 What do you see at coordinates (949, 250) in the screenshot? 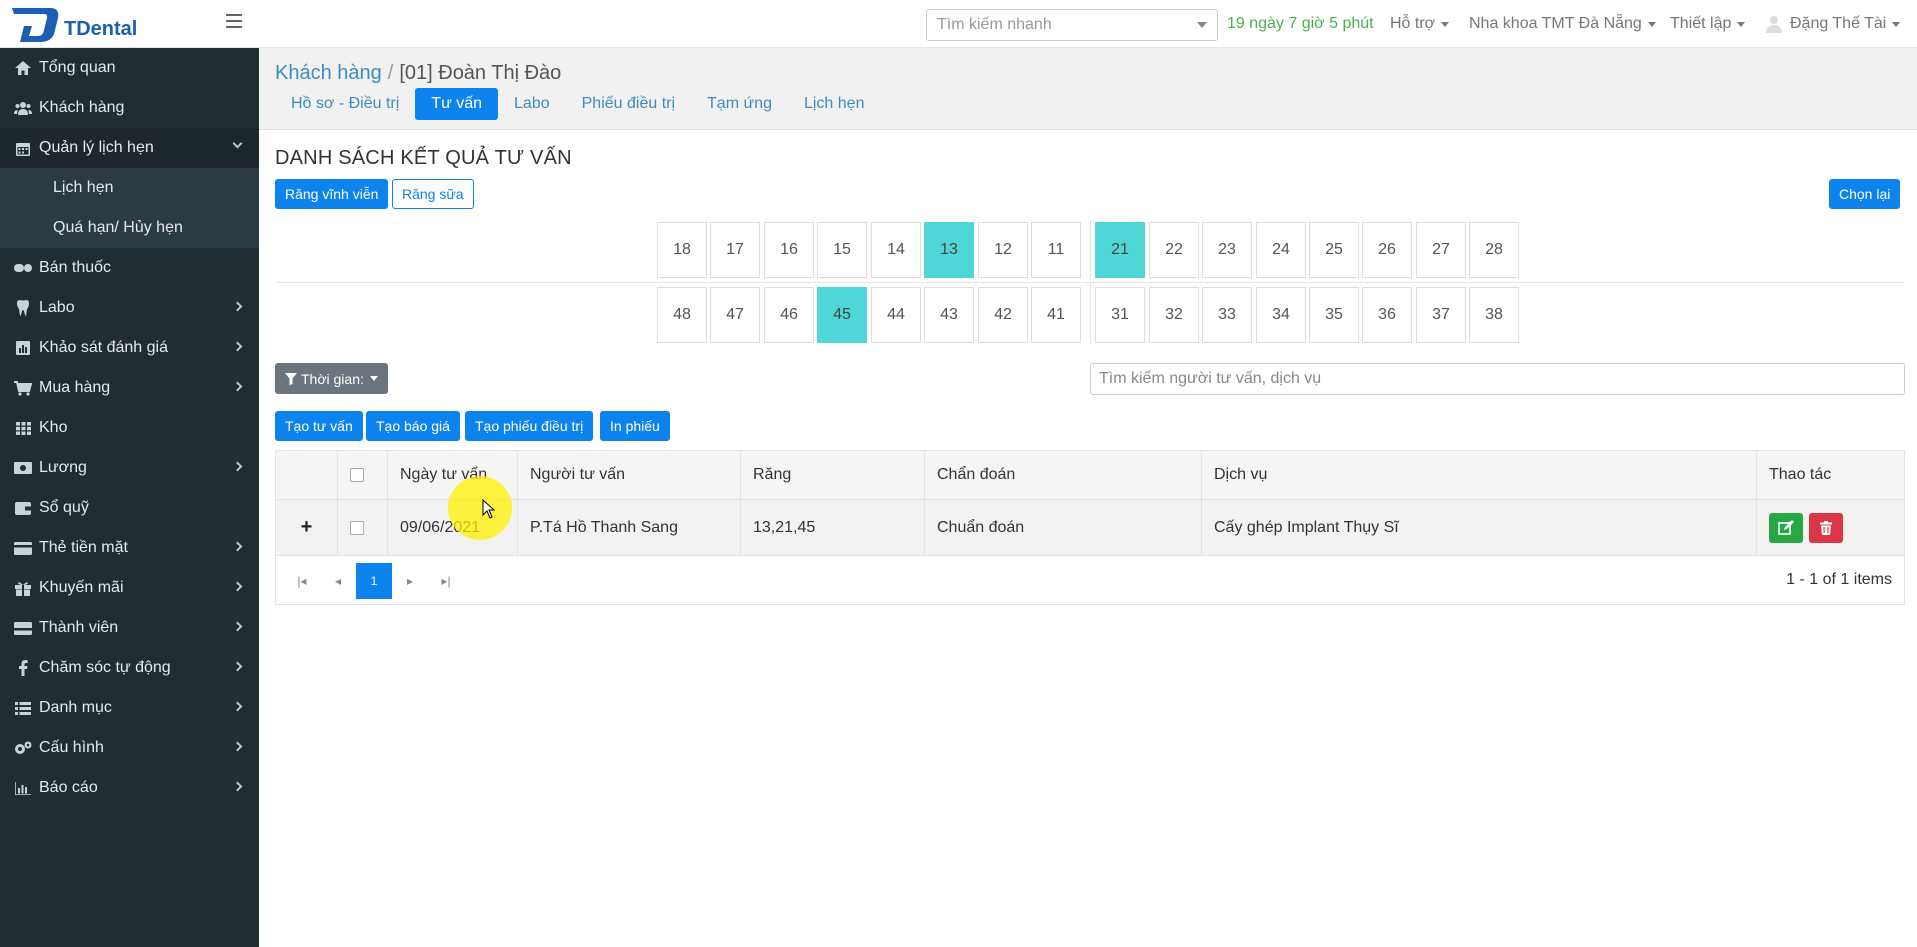
I see `tooth-13: 13` at bounding box center [949, 250].